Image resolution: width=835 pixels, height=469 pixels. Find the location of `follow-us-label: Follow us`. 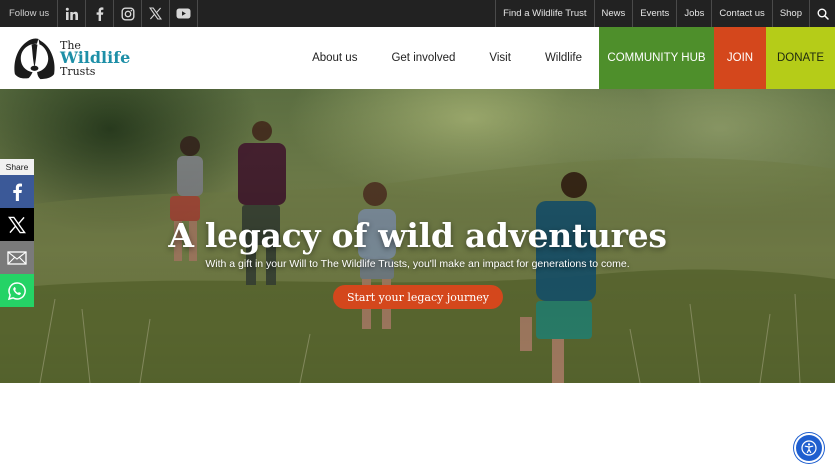

follow-us-label: Follow us is located at coordinates (29, 13).